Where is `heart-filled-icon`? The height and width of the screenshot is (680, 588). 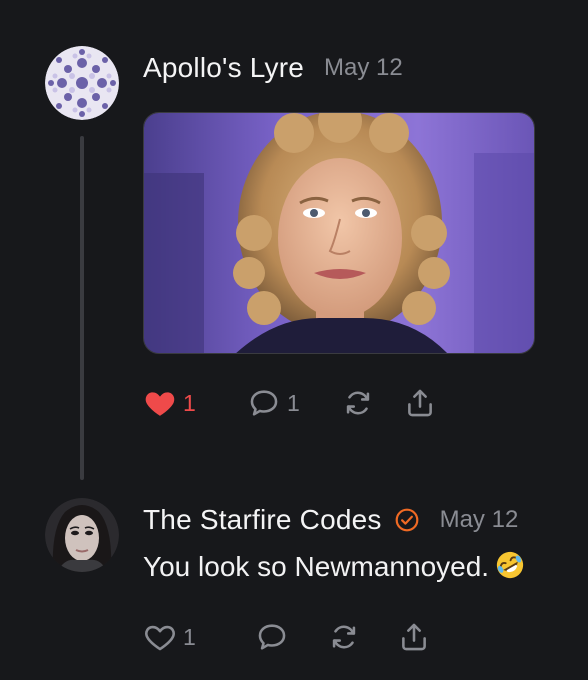 heart-filled-icon is located at coordinates (160, 404).